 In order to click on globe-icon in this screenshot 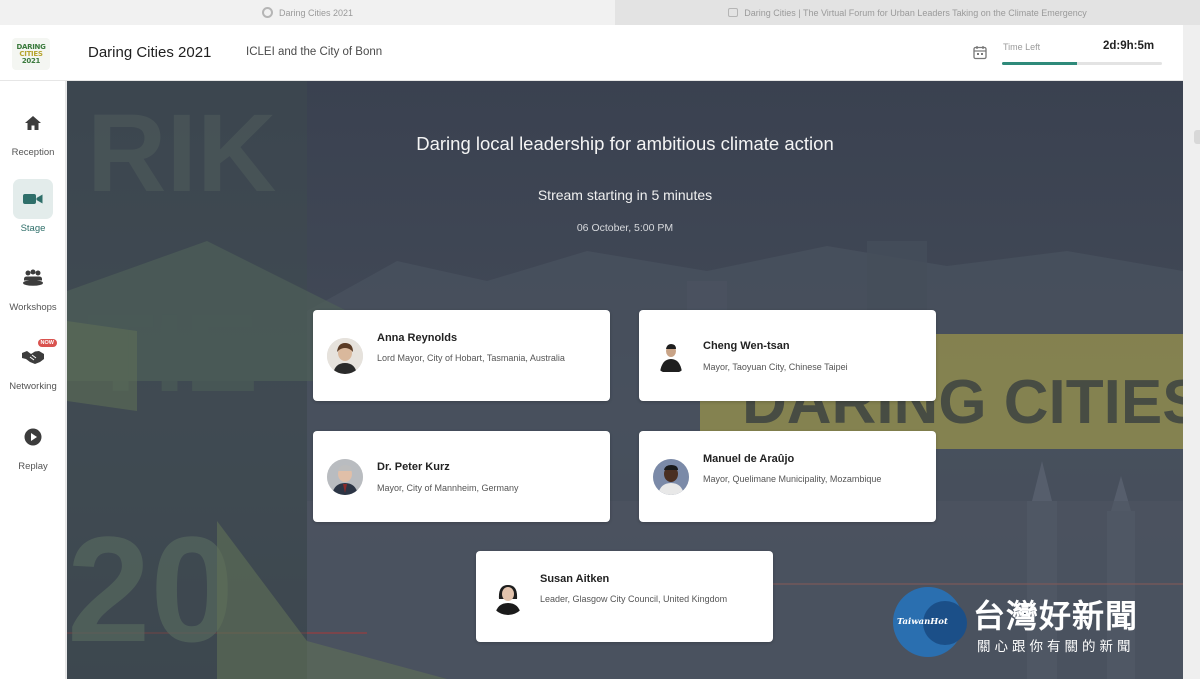, I will do `click(267, 12)`.